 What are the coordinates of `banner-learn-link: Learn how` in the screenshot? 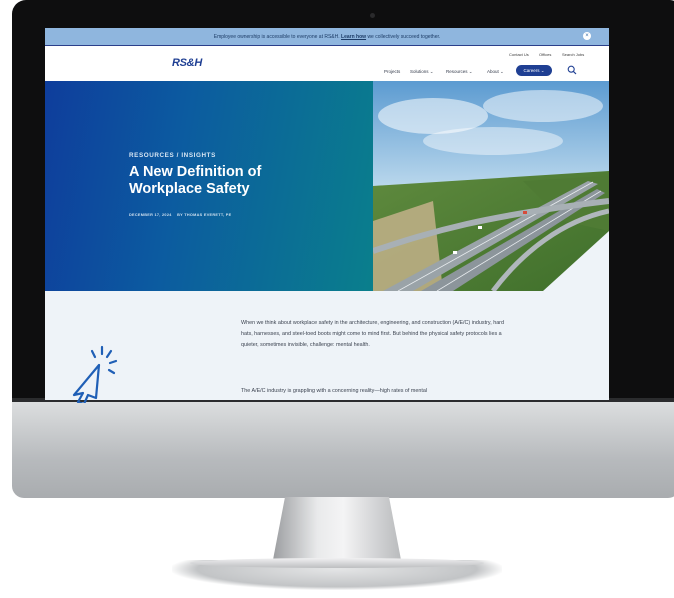 It's located at (353, 37).